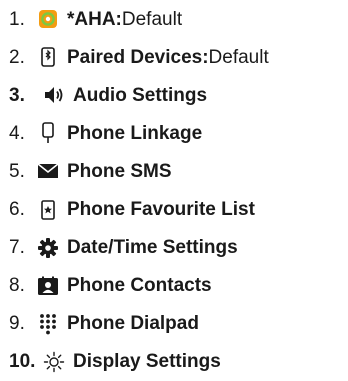 The height and width of the screenshot is (381, 348). What do you see at coordinates (135, 133) in the screenshot?
I see `item-label: Phone Linkage` at bounding box center [135, 133].